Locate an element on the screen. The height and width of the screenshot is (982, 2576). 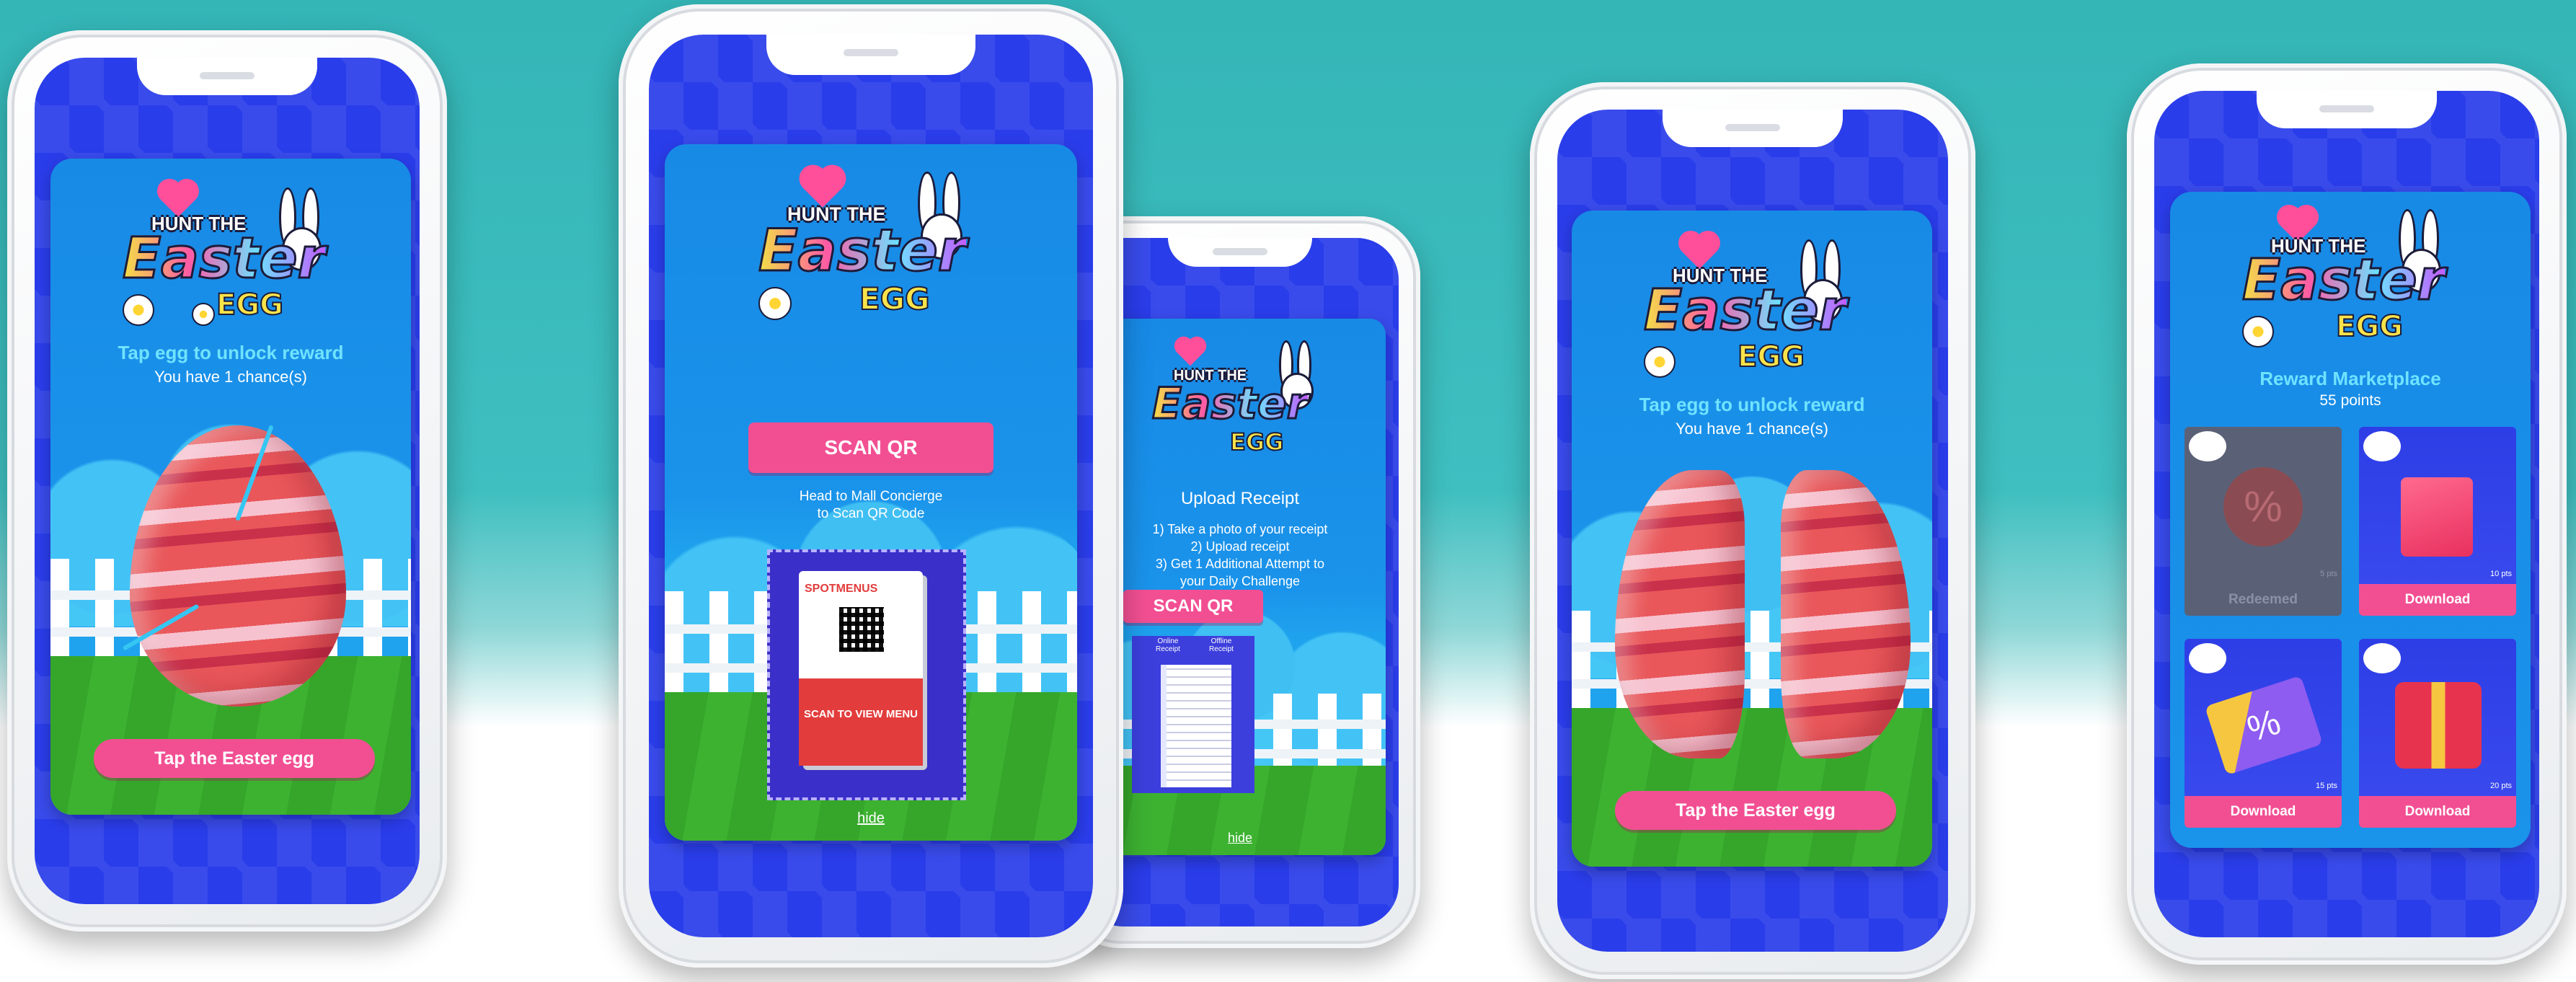
instruction-line-2: to Scan QR Code is located at coordinates (871, 513).